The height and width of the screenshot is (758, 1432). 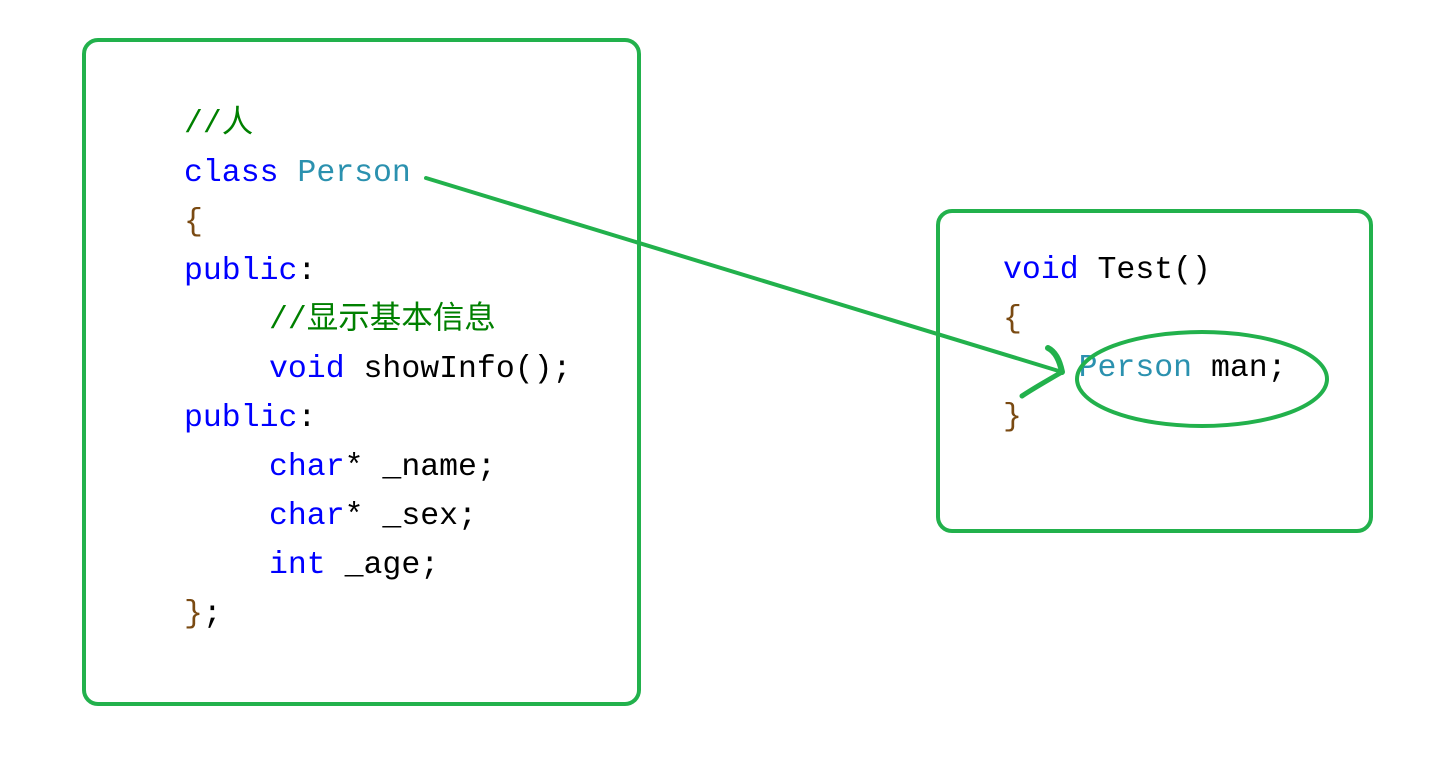 I want to click on arrow-head-lower, so click(x=1042, y=384).